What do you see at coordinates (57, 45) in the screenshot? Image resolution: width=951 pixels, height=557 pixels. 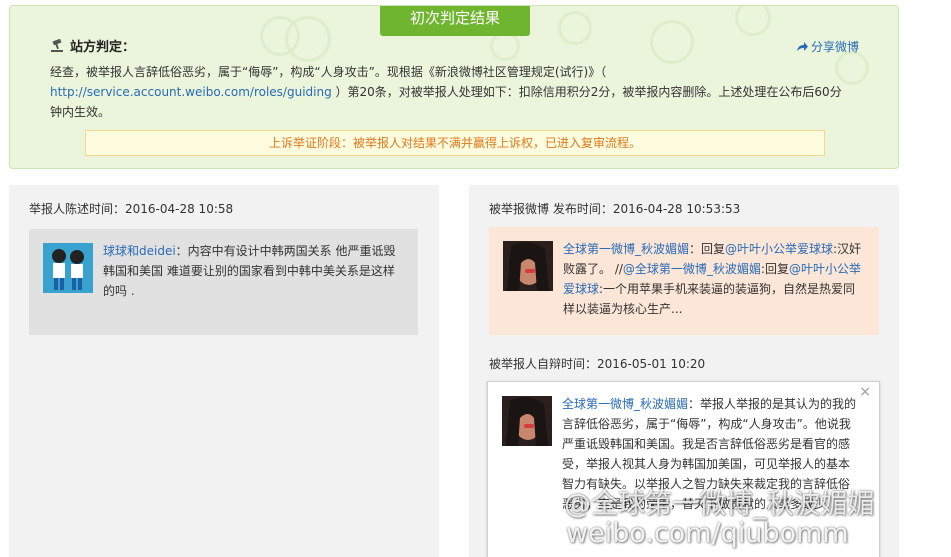 I see `gavel-icon` at bounding box center [57, 45].